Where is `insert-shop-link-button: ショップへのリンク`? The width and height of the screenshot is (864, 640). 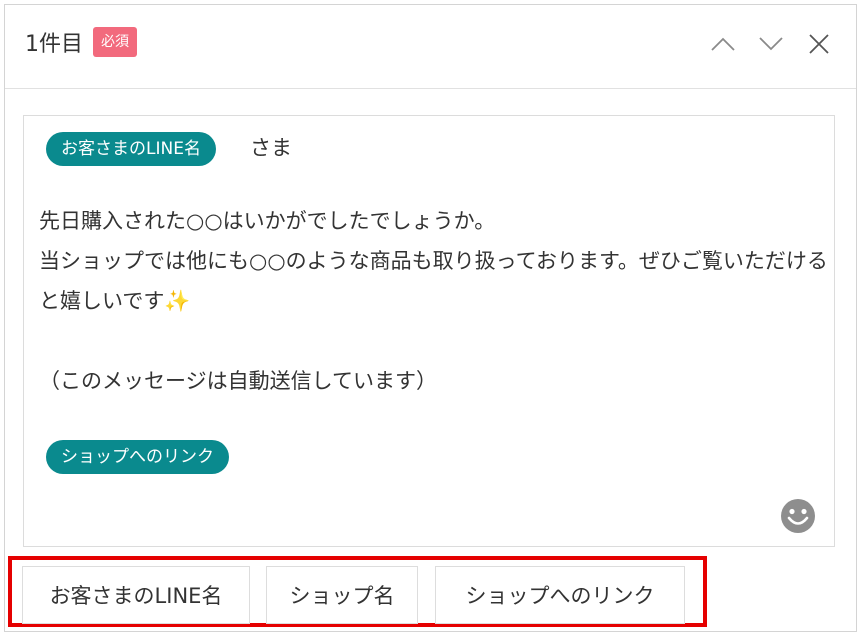 insert-shop-link-button: ショップへのリンク is located at coordinates (560, 595).